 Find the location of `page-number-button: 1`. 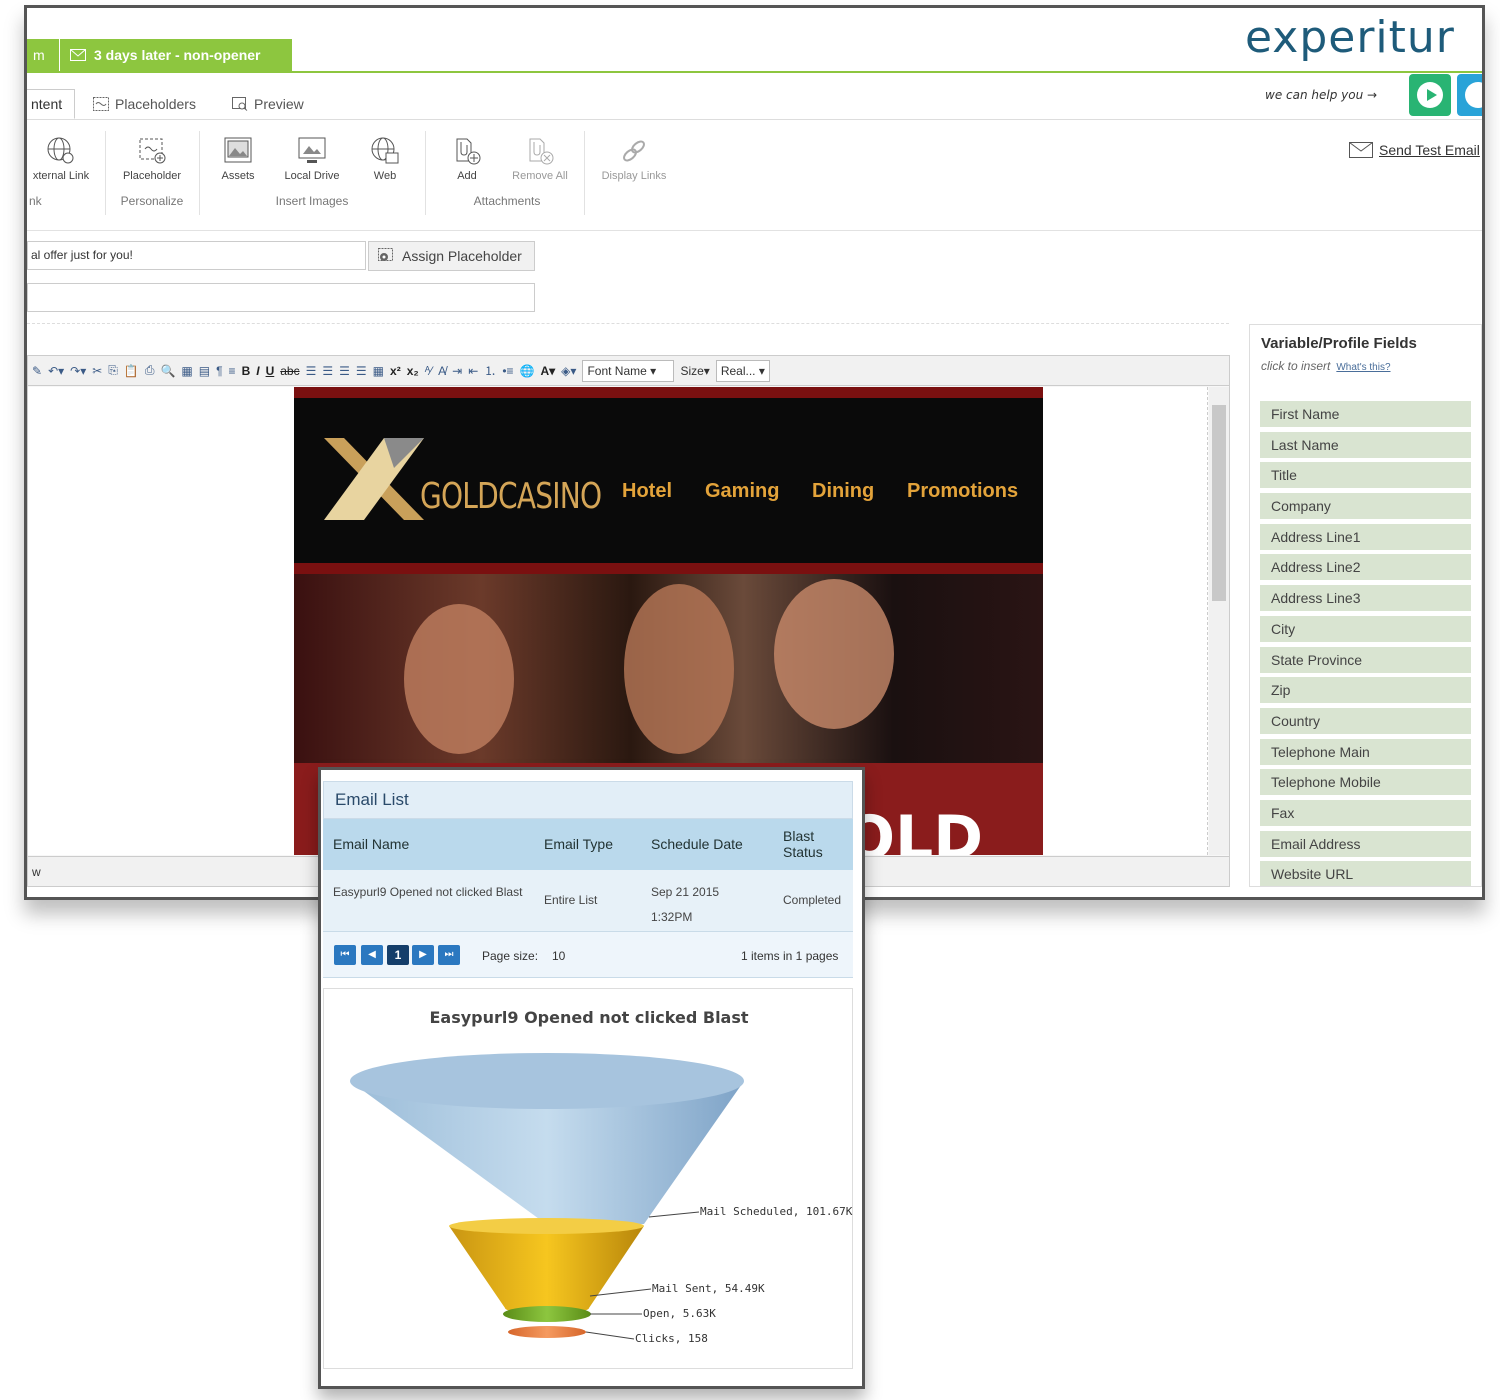

page-number-button: 1 is located at coordinates (398, 955).